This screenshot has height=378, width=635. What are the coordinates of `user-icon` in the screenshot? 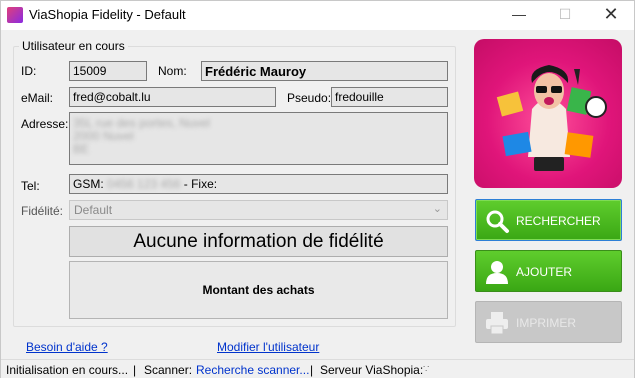 It's located at (497, 272).